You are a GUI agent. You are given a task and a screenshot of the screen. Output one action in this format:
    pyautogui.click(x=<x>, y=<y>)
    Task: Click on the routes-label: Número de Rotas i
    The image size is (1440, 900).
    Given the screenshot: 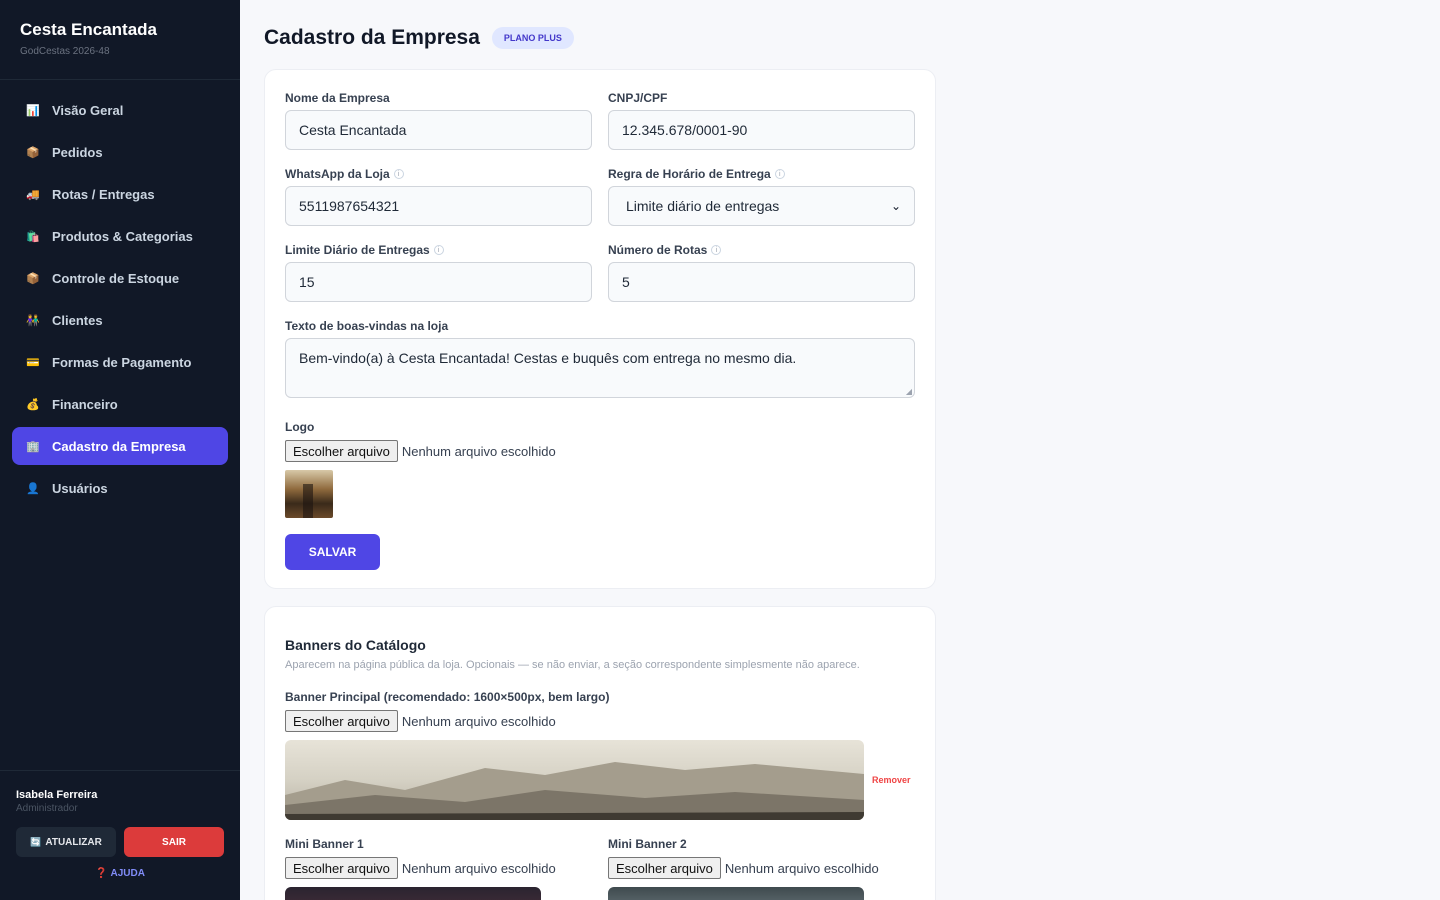 What is the action you would take?
    pyautogui.click(x=761, y=250)
    